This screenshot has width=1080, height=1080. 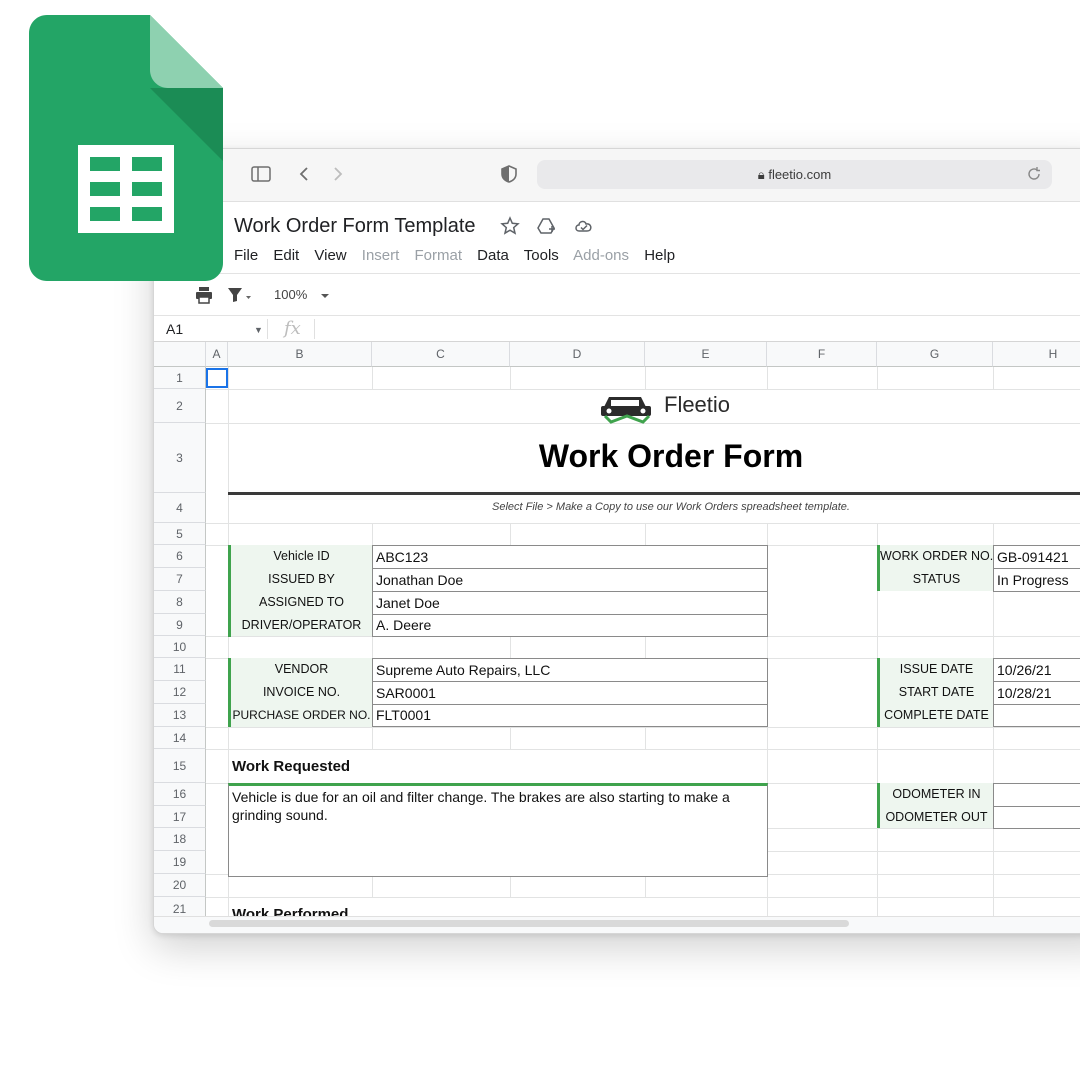 I want to click on odometer-in-value: 17, so click(x=1036, y=795).